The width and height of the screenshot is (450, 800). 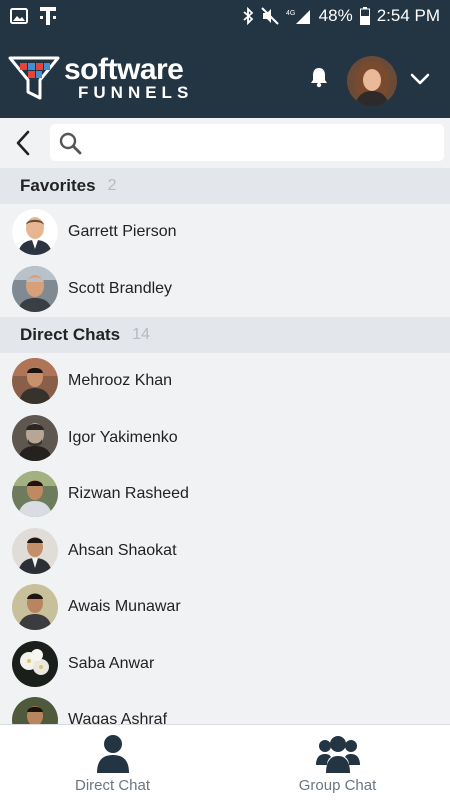 I want to click on user-avatar, so click(x=372, y=81).